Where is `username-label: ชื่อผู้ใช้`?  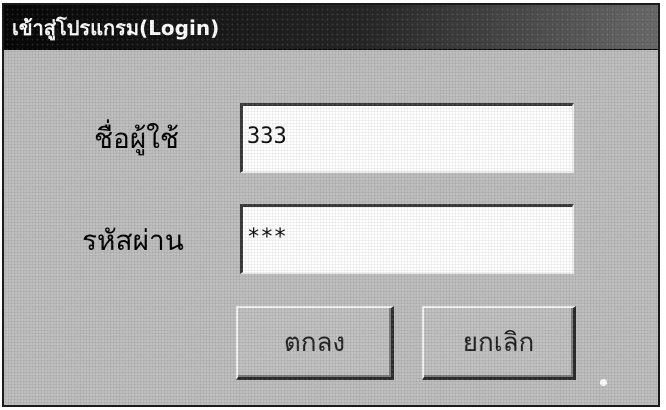 username-label: ชื่อผู้ใช้ is located at coordinates (136, 138).